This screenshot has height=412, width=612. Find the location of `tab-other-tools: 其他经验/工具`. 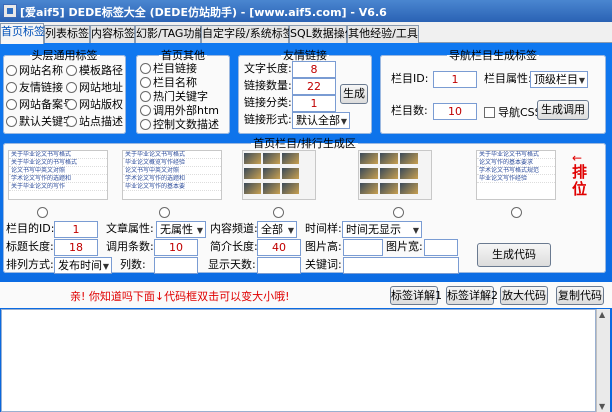

tab-other-tools: 其他经验/工具 is located at coordinates (383, 34).